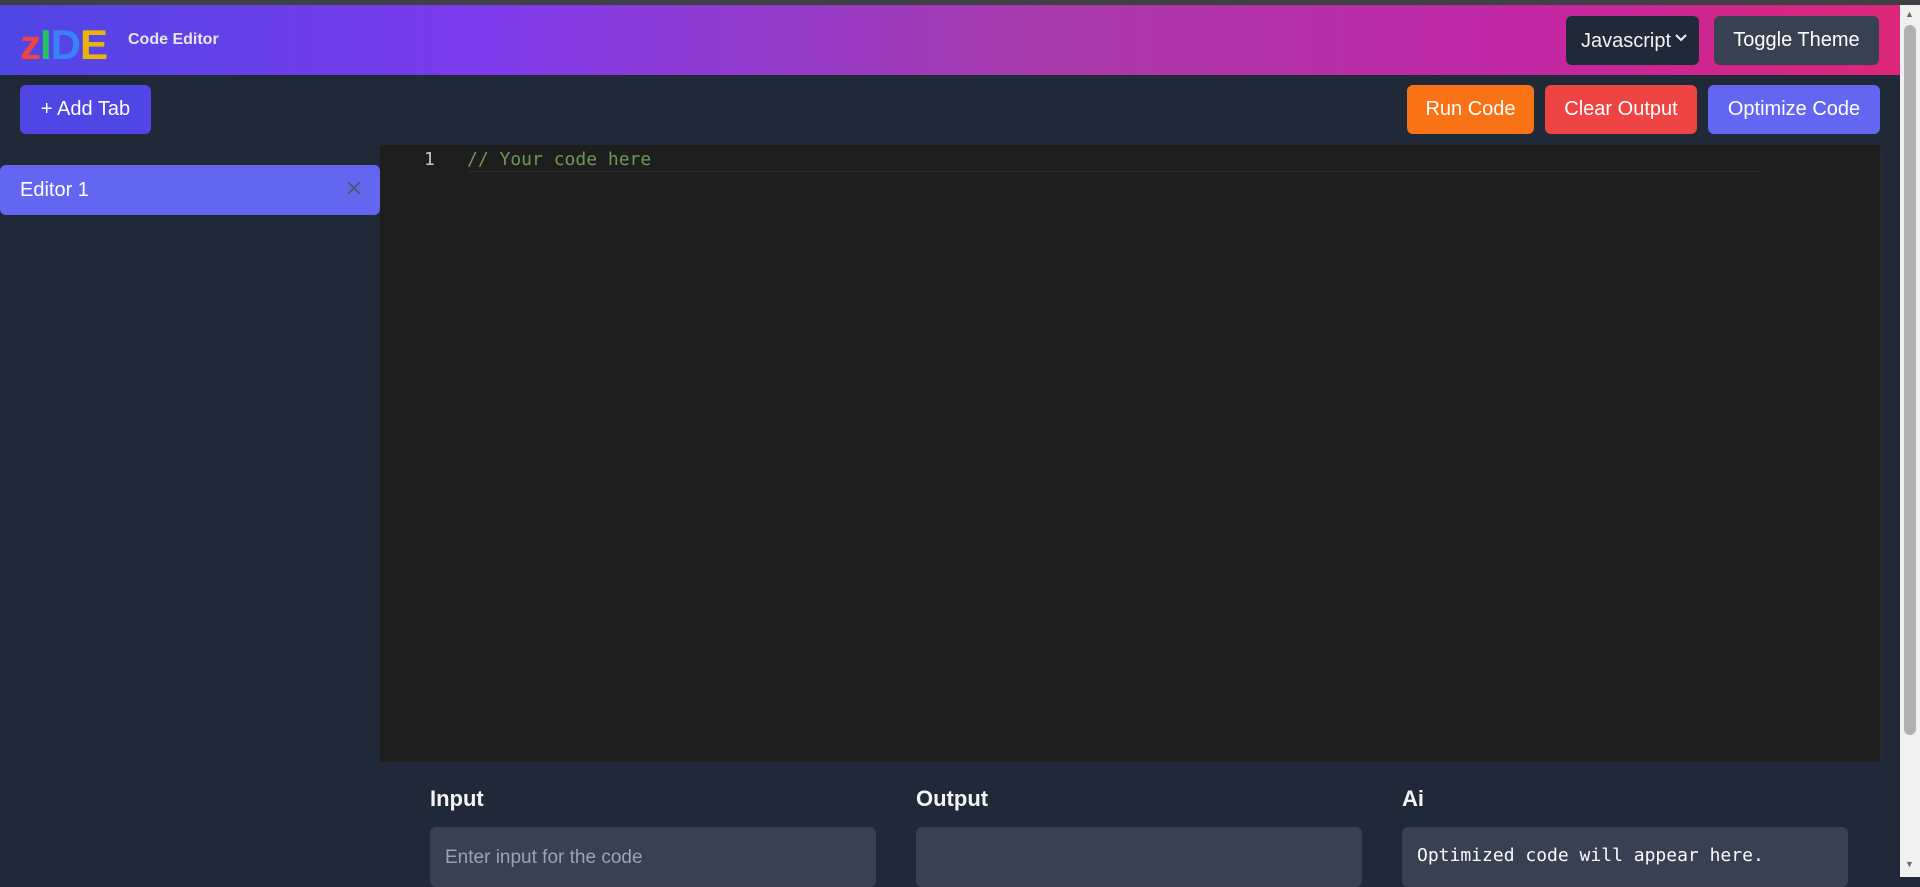  I want to click on scrollbar-thumb, so click(1910, 380).